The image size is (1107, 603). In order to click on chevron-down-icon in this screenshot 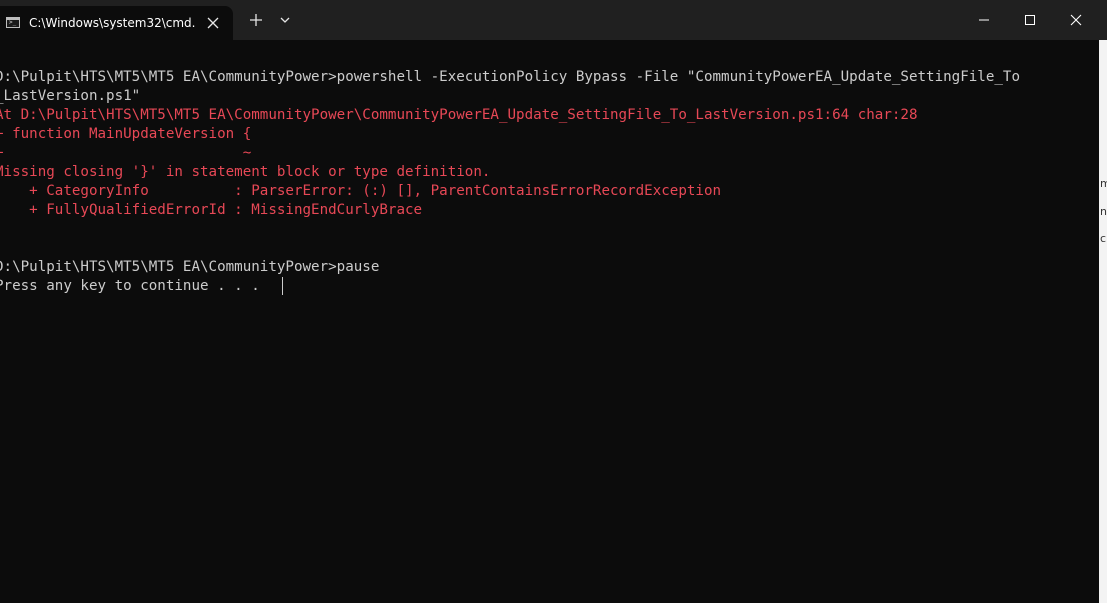, I will do `click(285, 20)`.